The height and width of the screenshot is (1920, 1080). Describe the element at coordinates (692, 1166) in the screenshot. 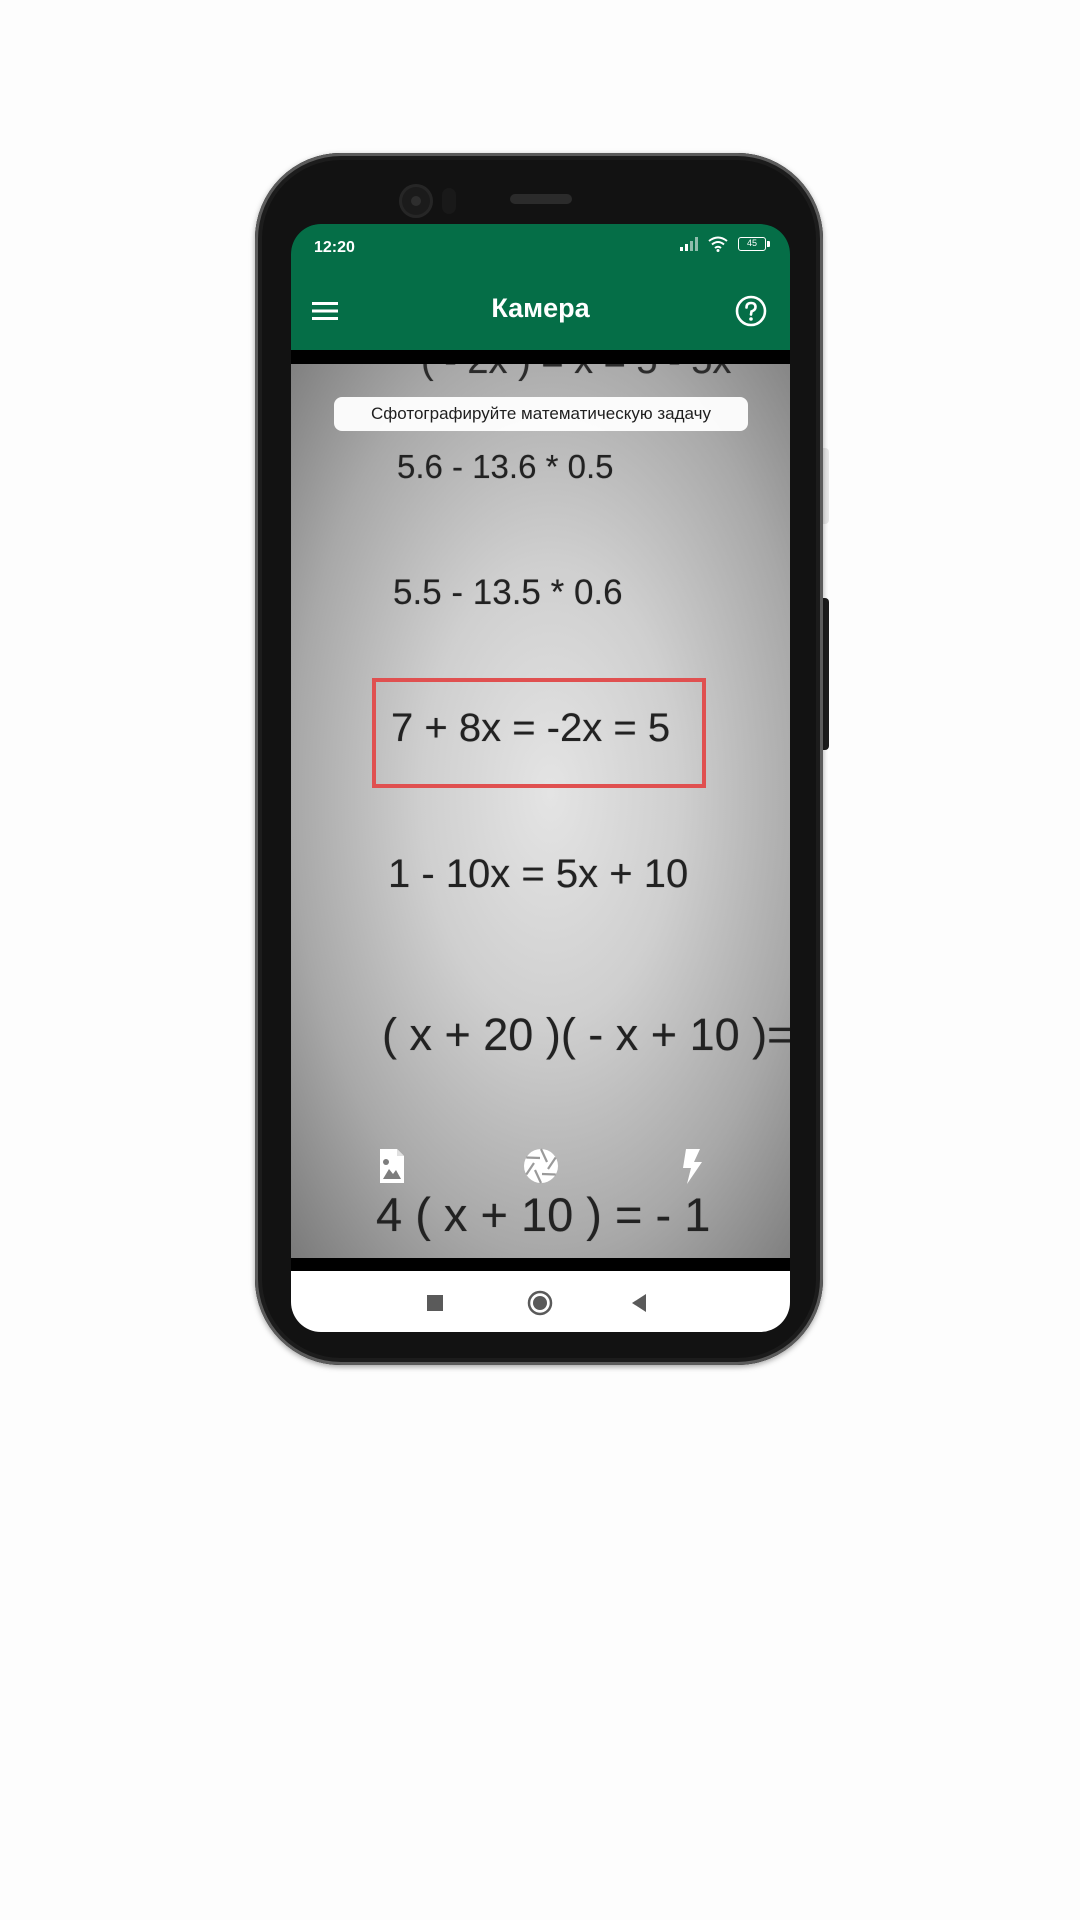

I see `flash-icon` at that location.